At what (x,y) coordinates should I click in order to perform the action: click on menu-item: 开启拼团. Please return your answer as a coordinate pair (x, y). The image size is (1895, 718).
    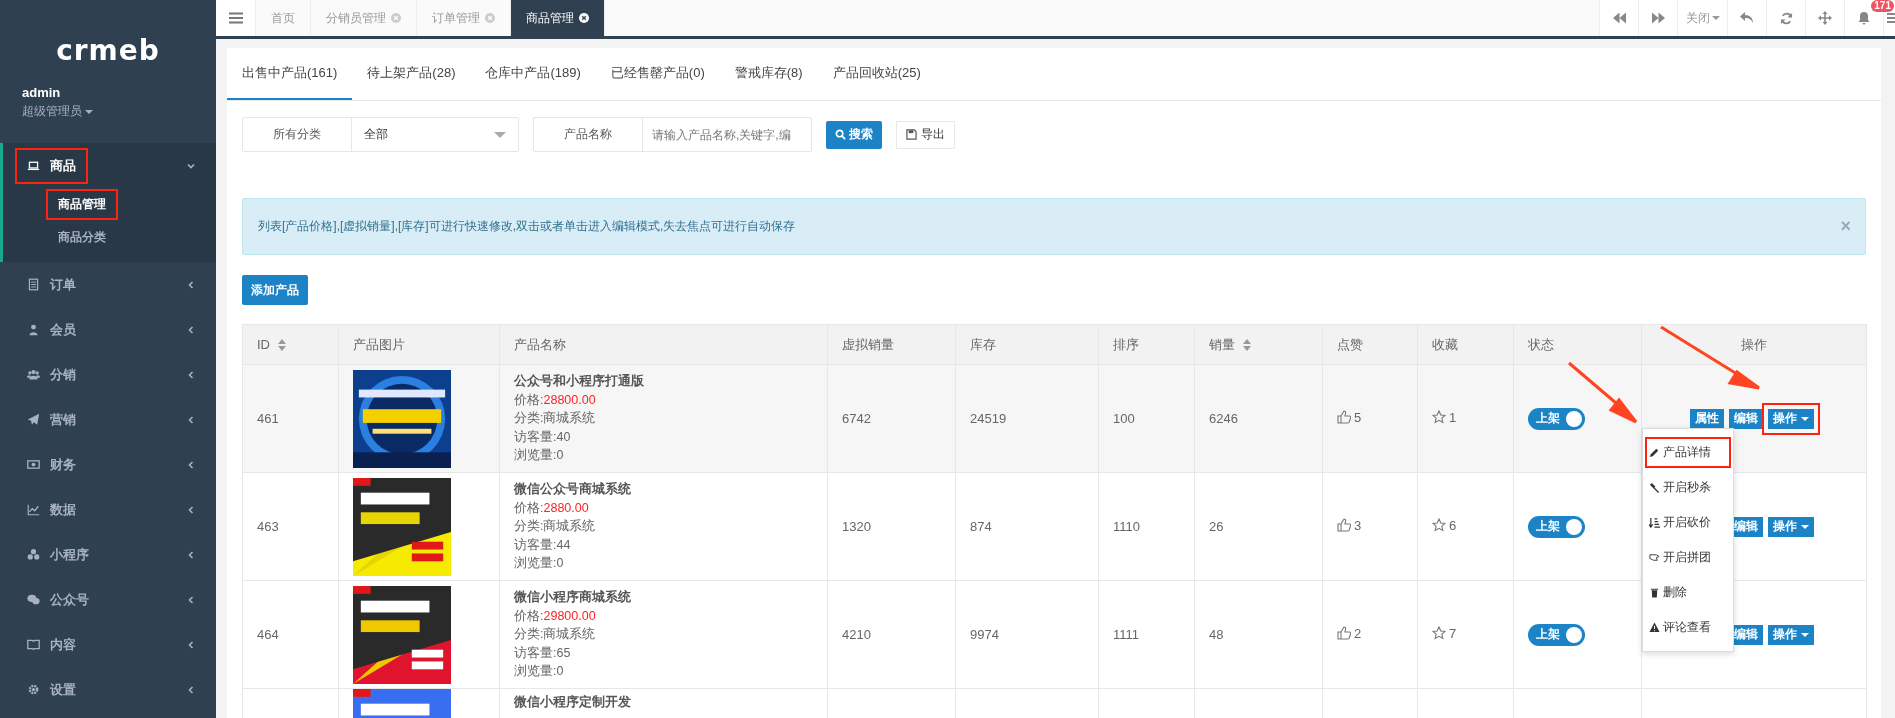
    Looking at the image, I should click on (1688, 557).